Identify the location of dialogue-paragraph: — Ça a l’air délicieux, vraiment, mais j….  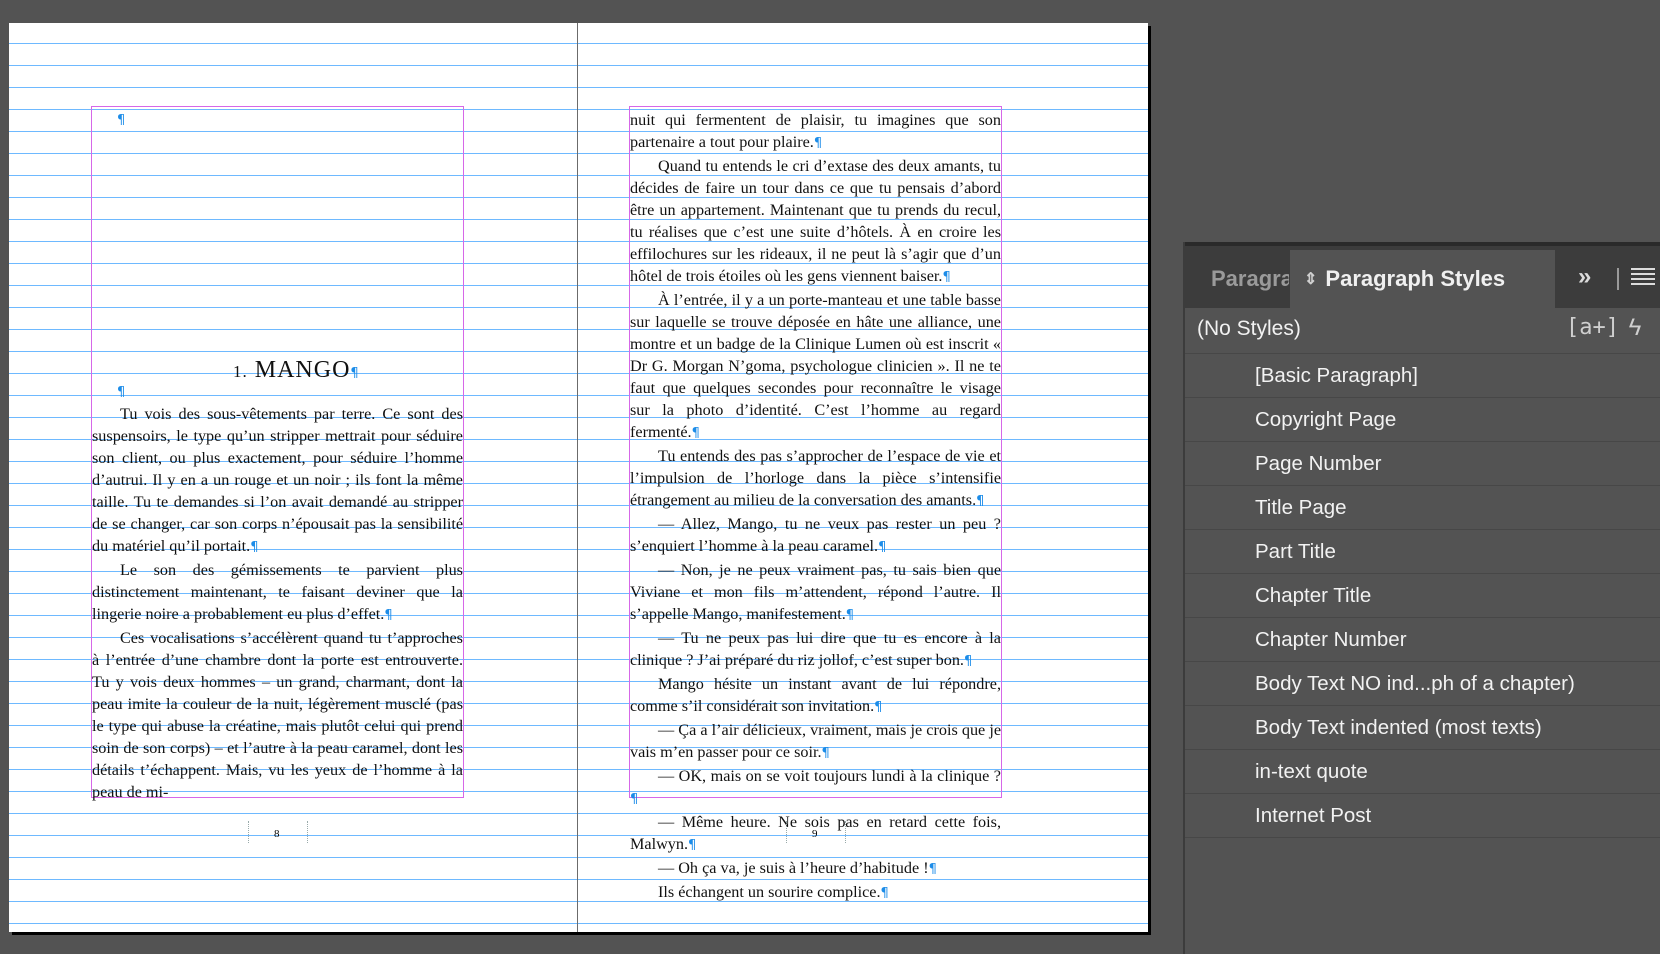
(815, 741).